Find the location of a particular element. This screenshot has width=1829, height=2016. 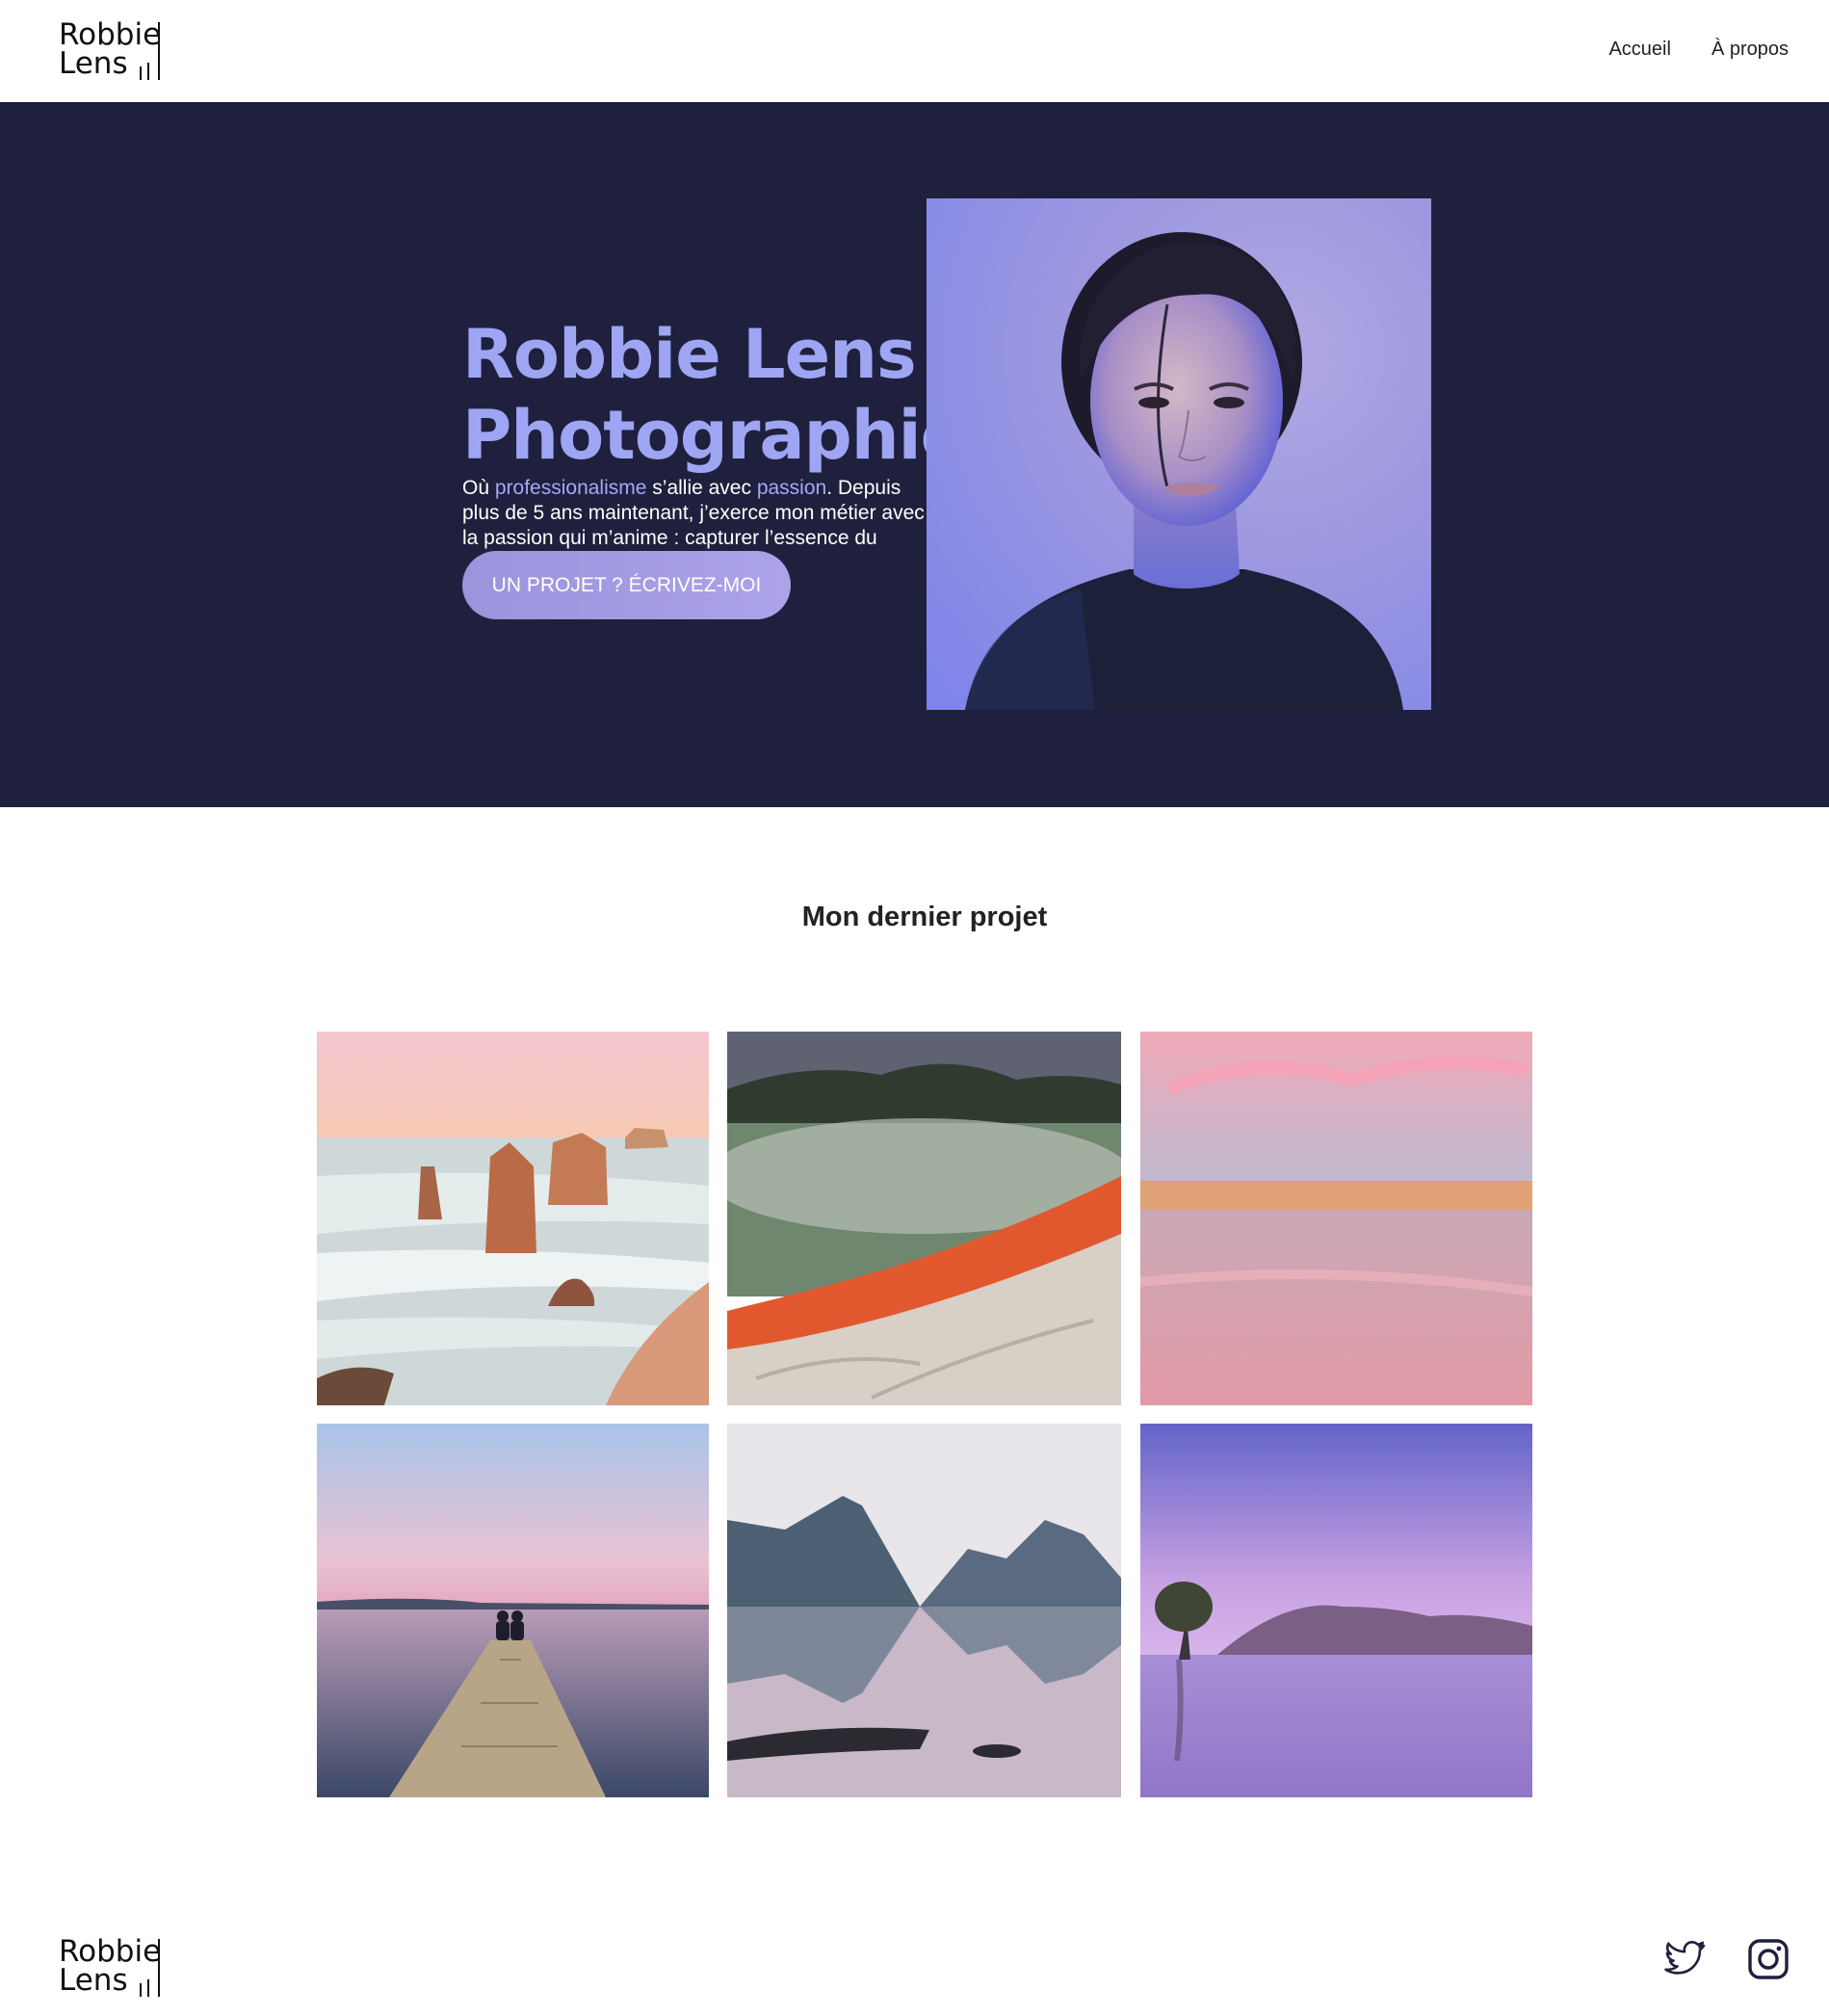

hero-text-part-2: s’allie avec is located at coordinates (701, 488).